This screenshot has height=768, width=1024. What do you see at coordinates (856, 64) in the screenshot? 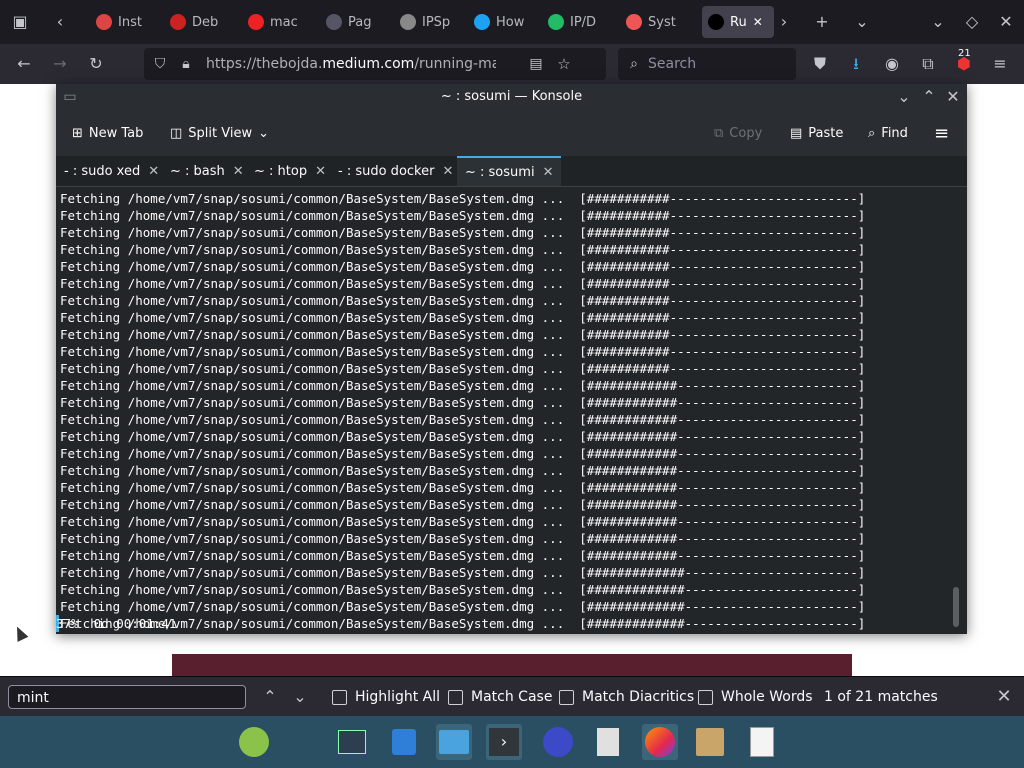
I see `downloads-icon: ⭳` at bounding box center [856, 64].